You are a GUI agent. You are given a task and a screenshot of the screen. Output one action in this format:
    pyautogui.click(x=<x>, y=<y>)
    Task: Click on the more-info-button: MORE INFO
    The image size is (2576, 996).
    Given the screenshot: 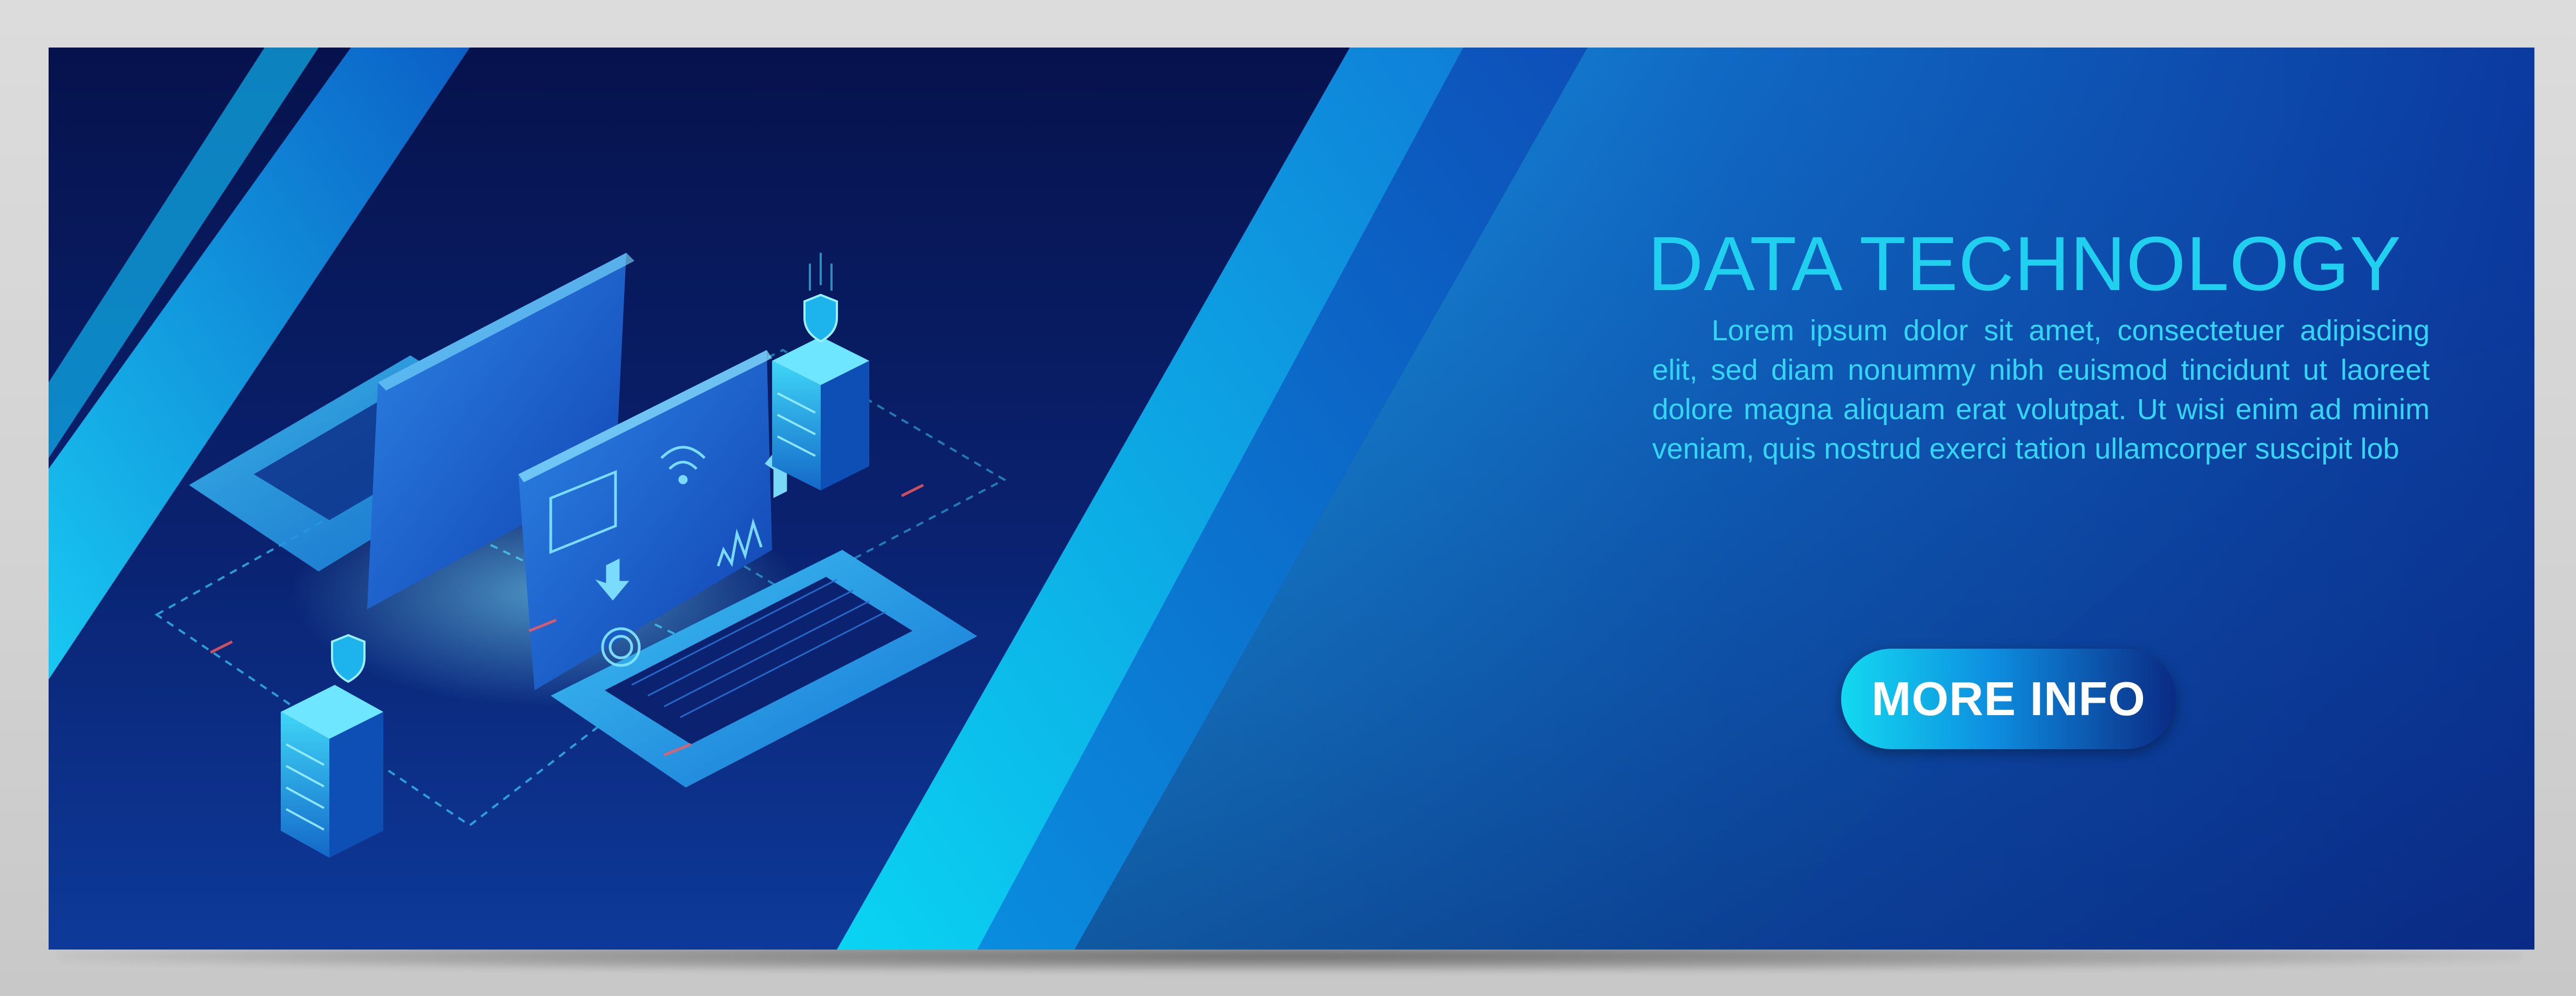 What is the action you would take?
    pyautogui.click(x=2009, y=699)
    